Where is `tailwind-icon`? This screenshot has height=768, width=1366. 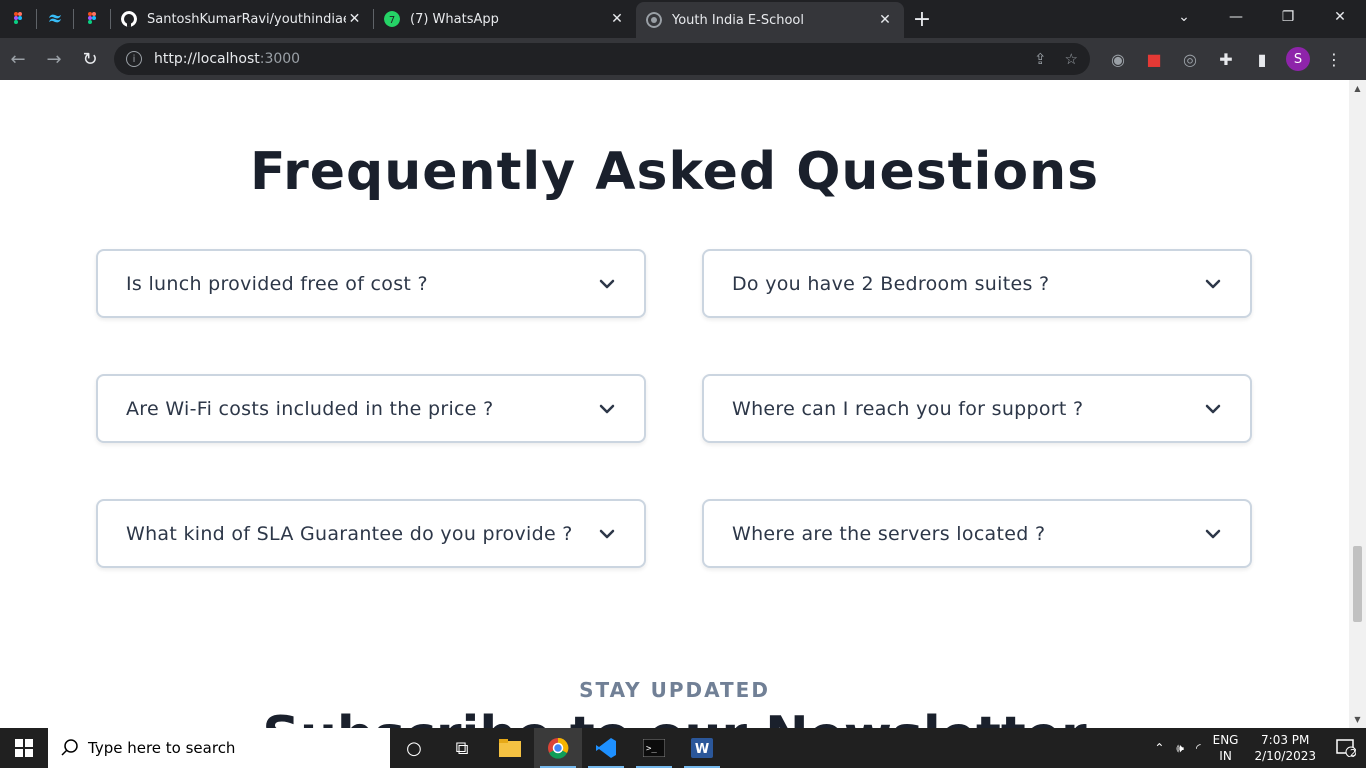 tailwind-icon is located at coordinates (55, 18).